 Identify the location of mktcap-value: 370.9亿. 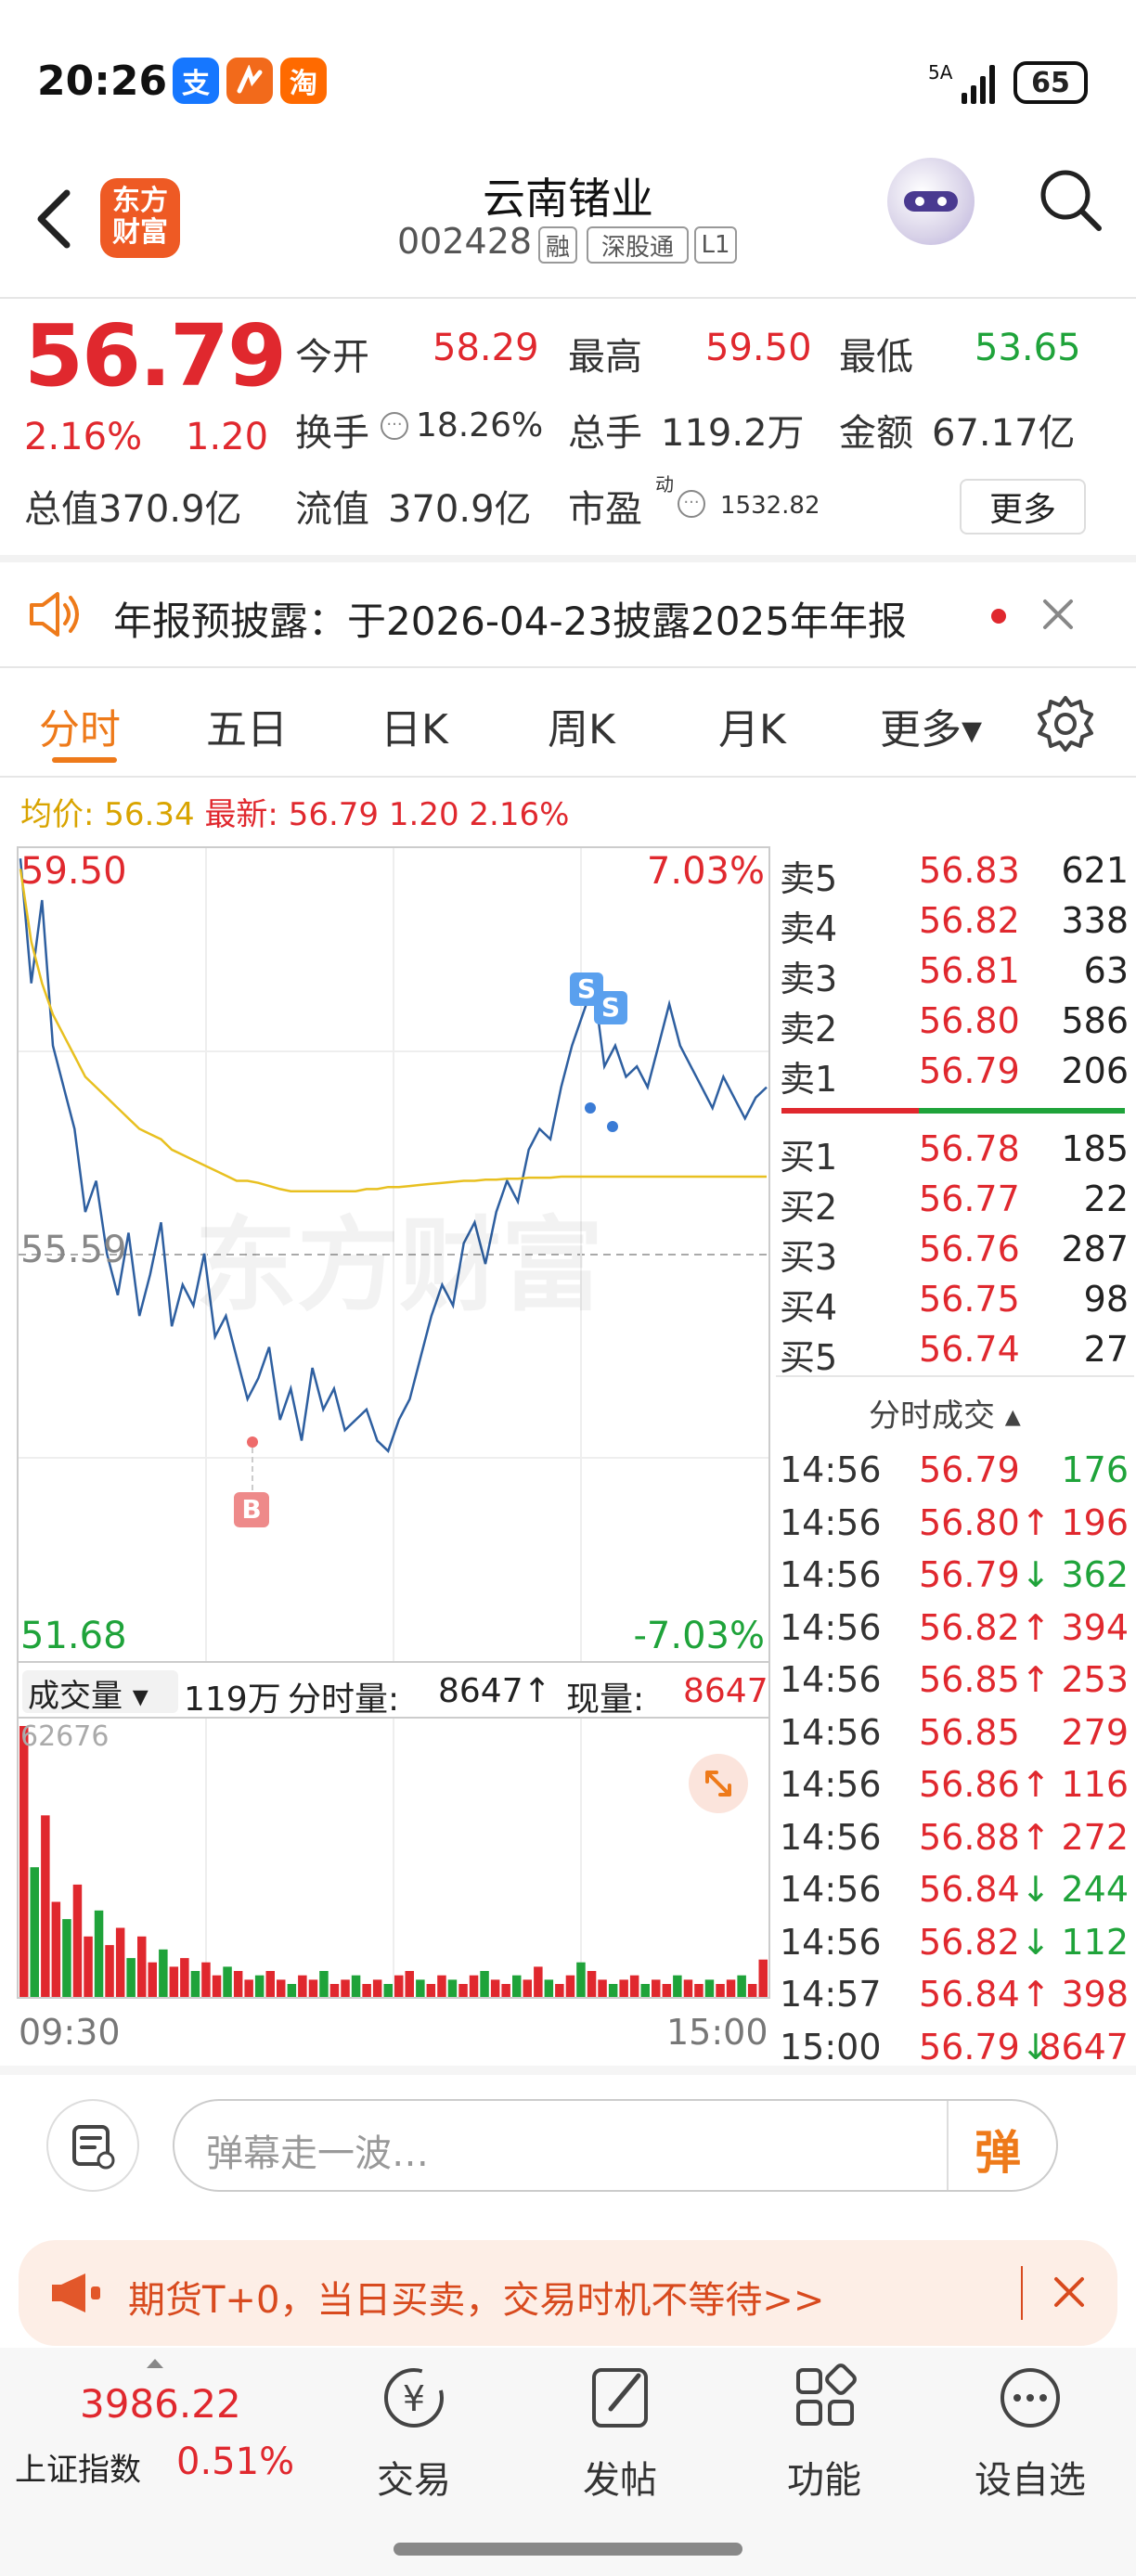
(170, 509).